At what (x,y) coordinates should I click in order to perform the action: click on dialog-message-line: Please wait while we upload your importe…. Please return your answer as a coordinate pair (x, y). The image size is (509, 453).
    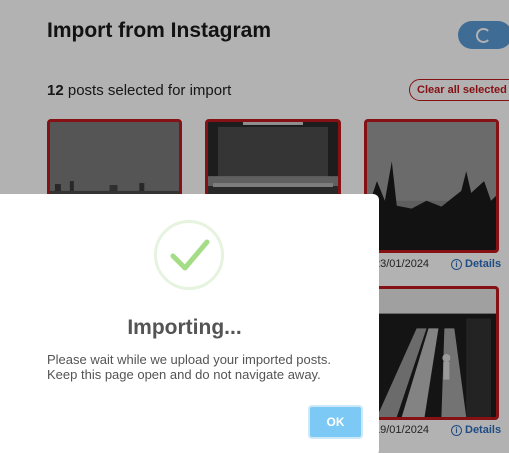
    Looking at the image, I should click on (189, 359).